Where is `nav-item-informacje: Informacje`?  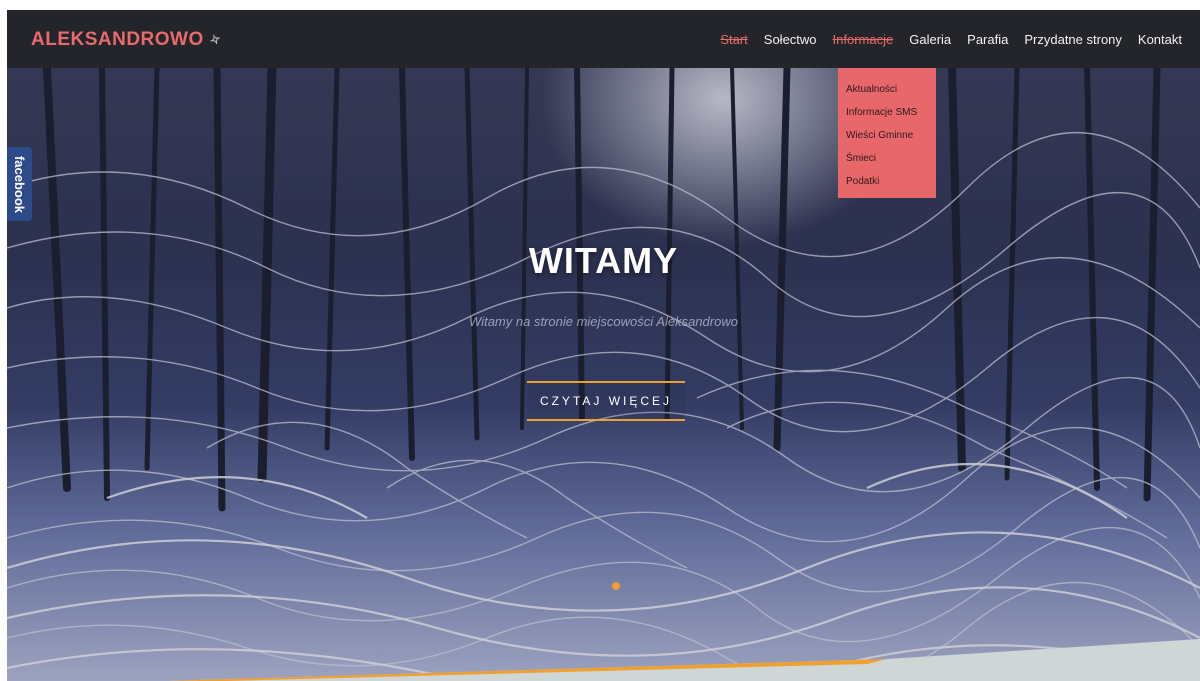 nav-item-informacje: Informacje is located at coordinates (863, 39).